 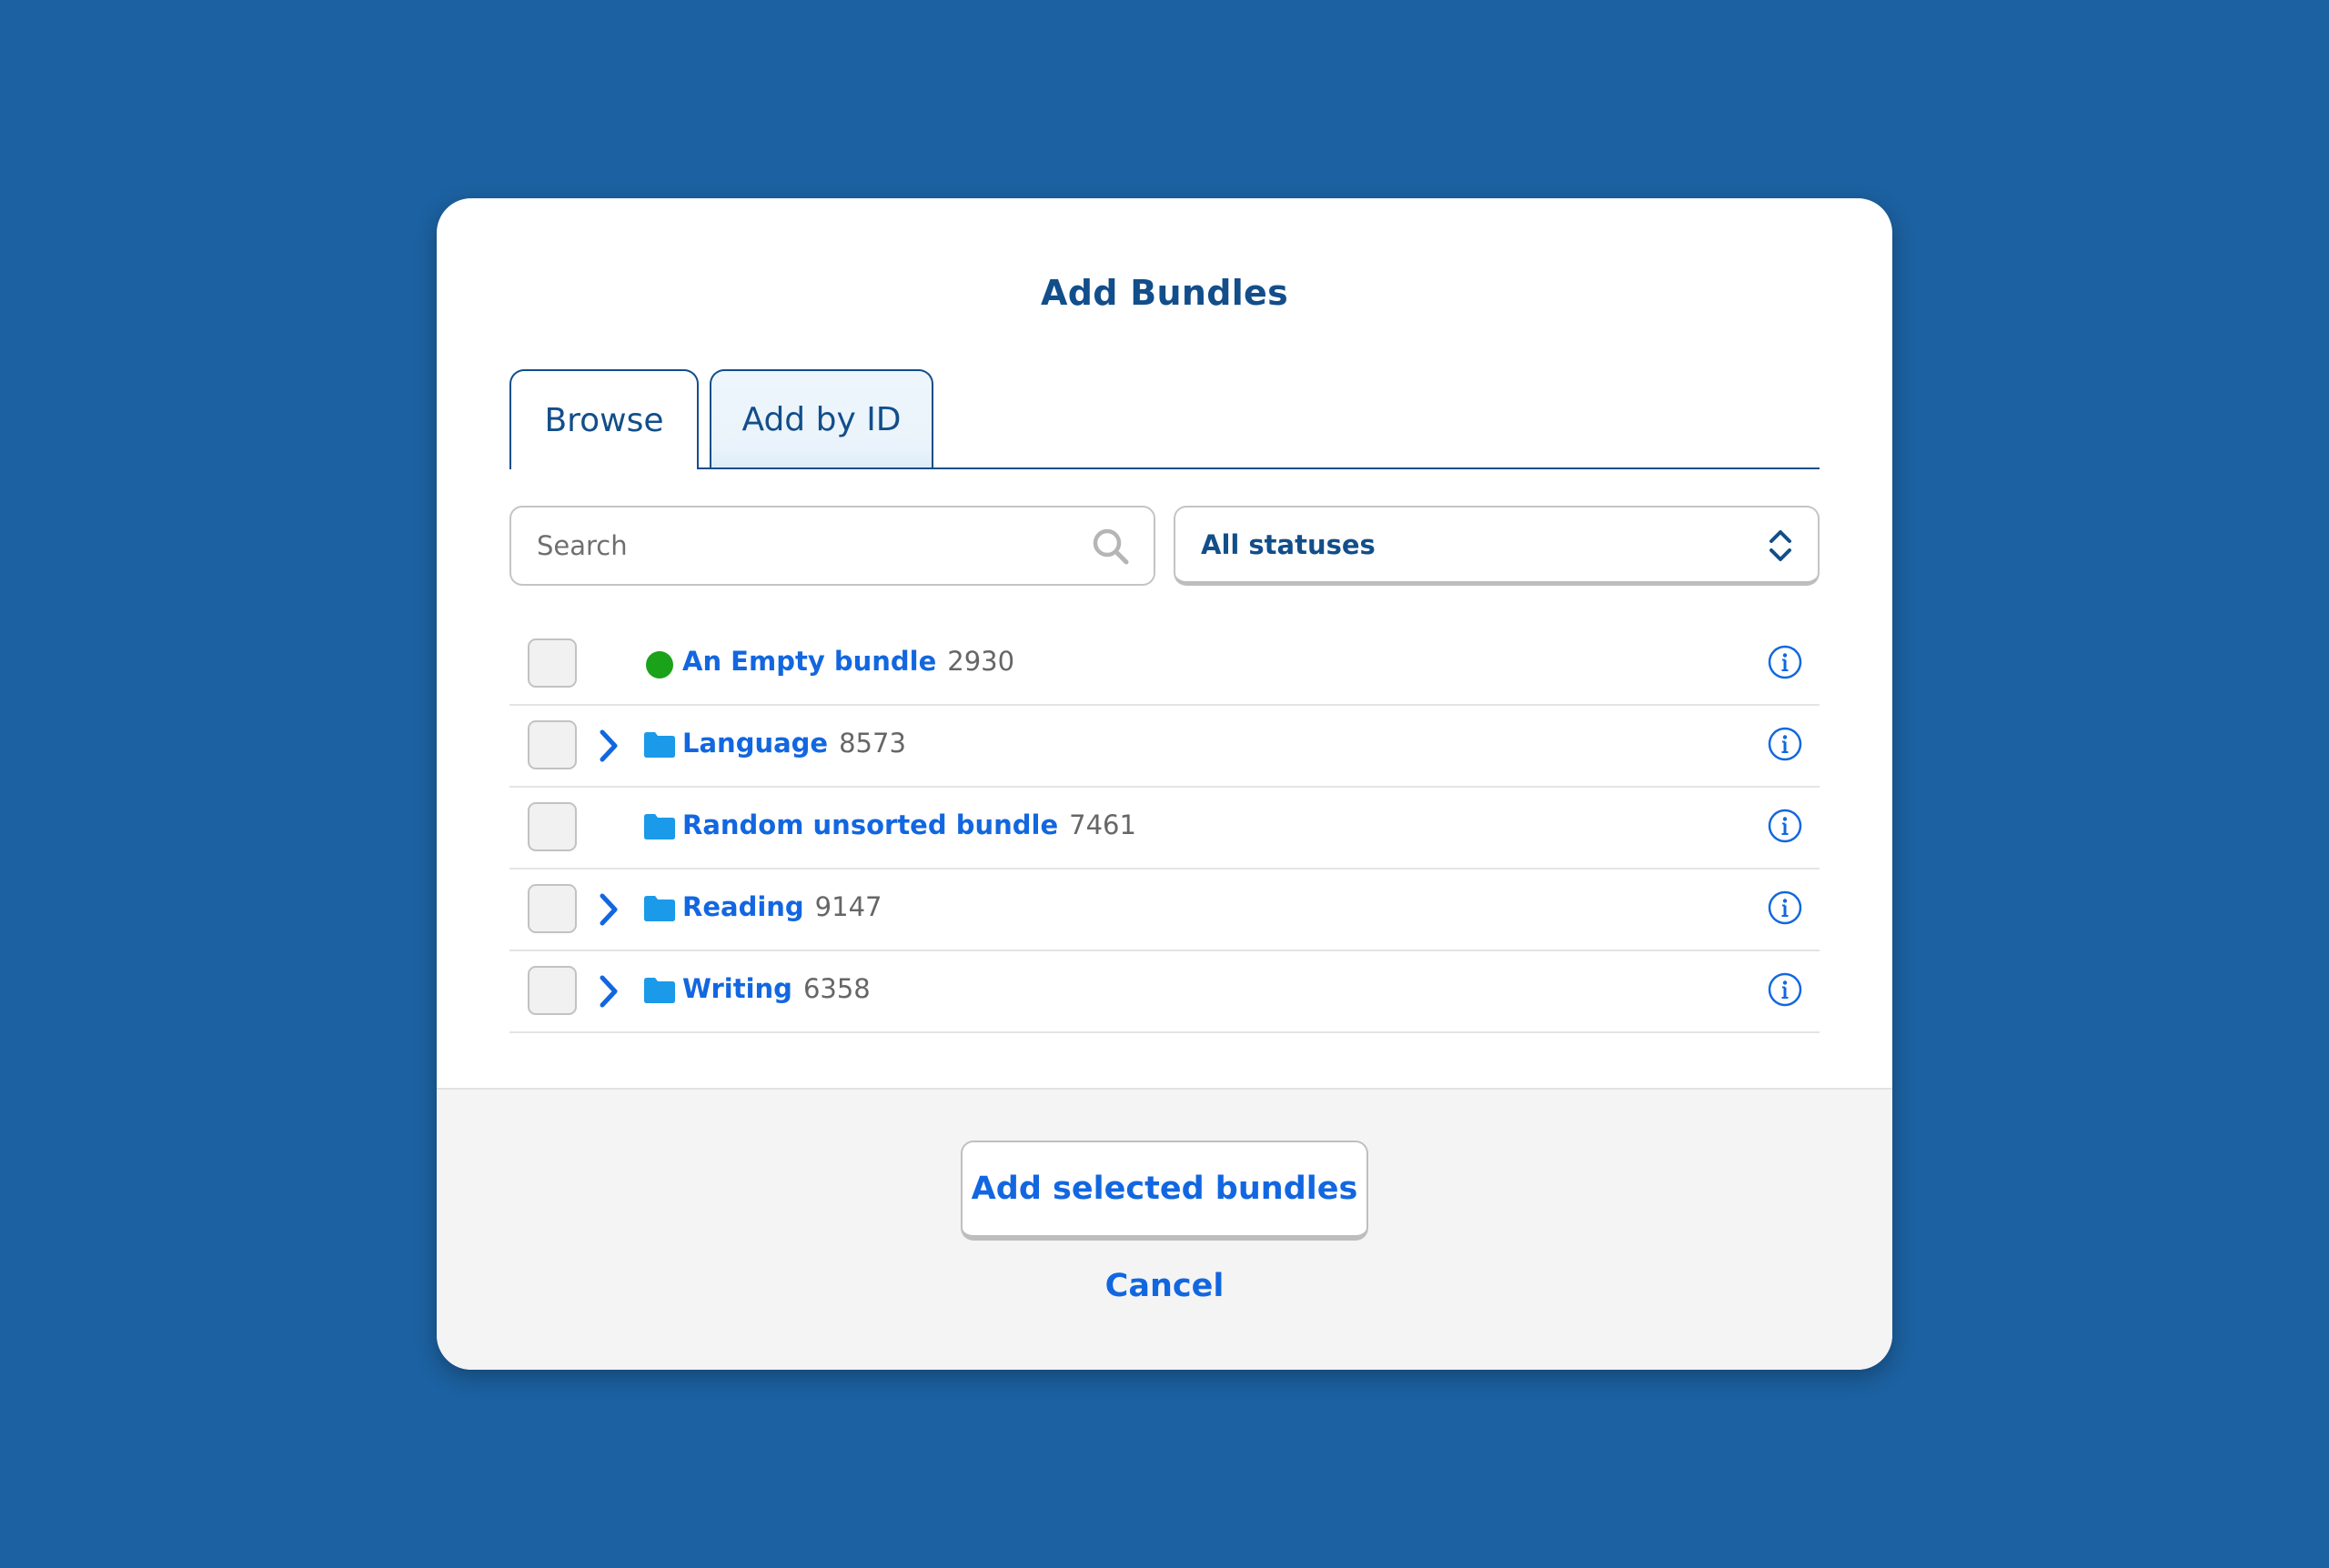 What do you see at coordinates (1288, 544) in the screenshot?
I see `status-filter-value: All statuses` at bounding box center [1288, 544].